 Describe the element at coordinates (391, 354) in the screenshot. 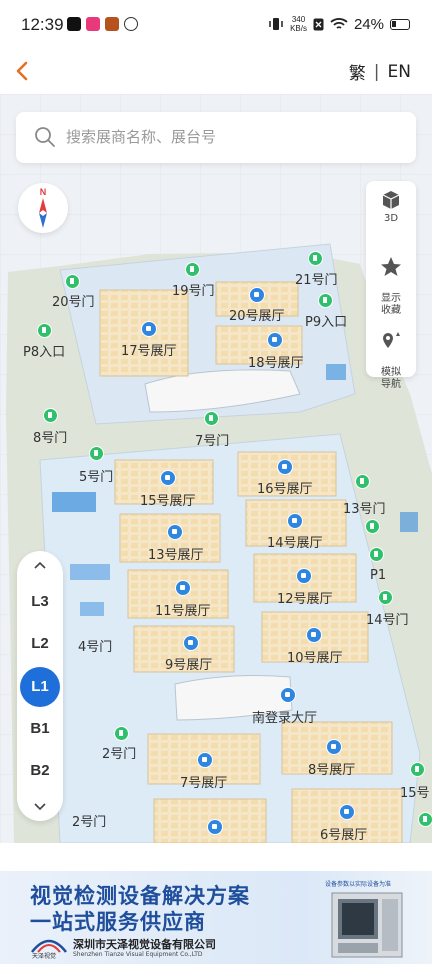

I see `simulate-navigation-button: 模拟 导航` at that location.